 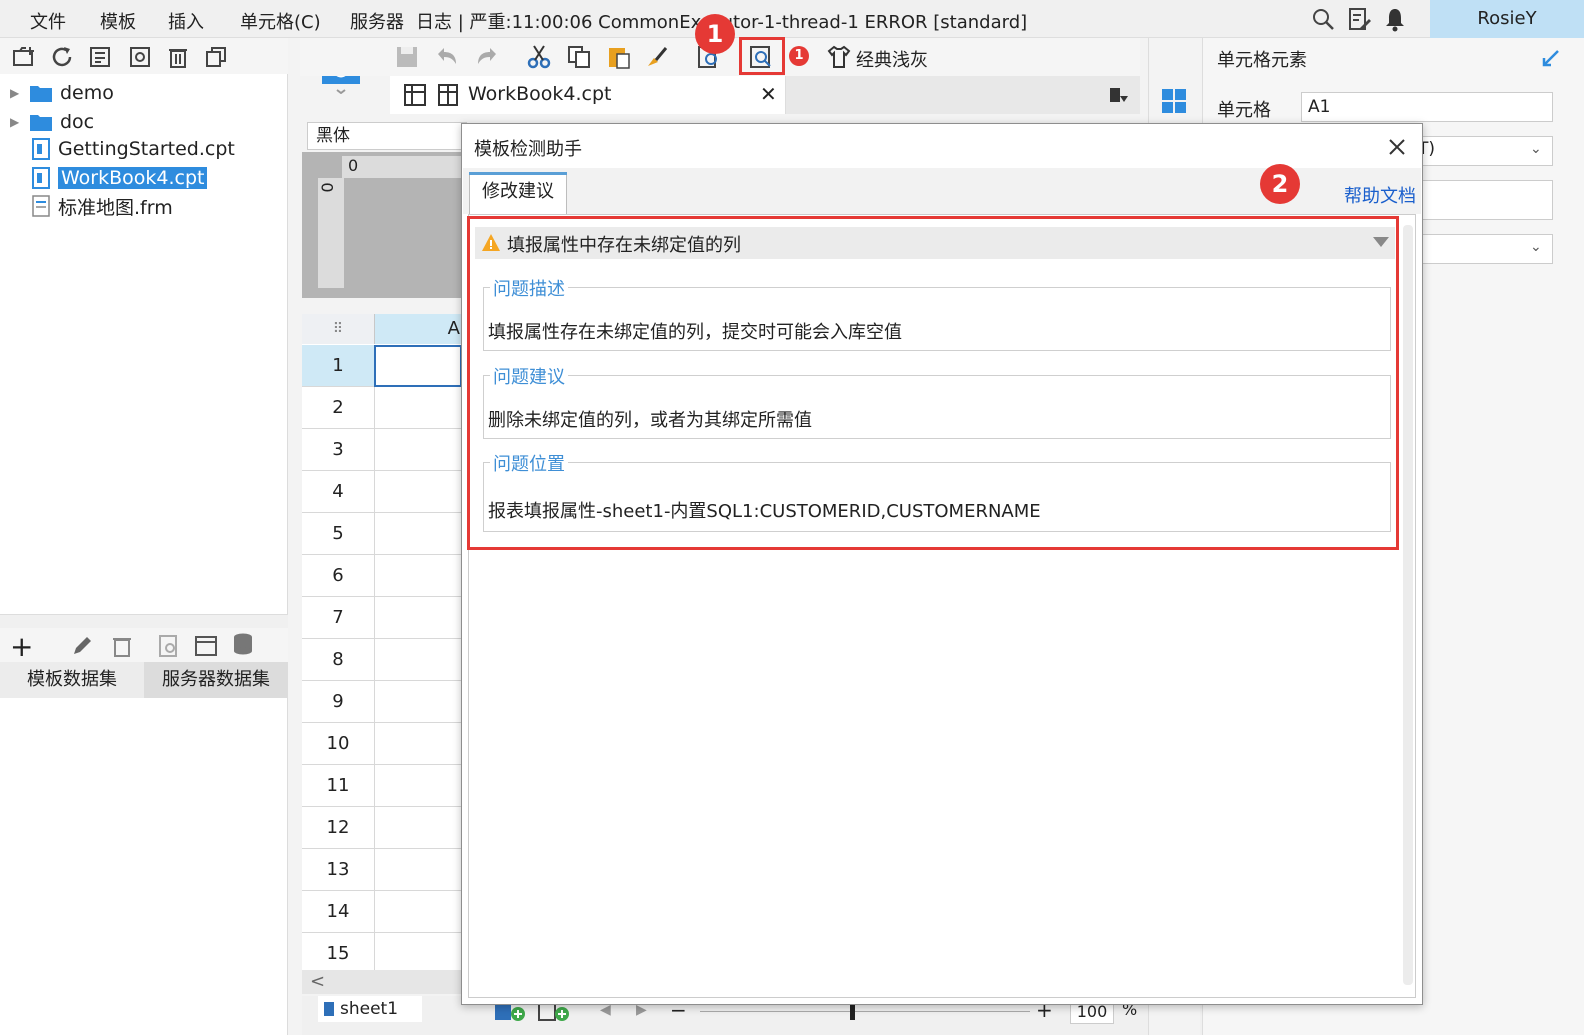 What do you see at coordinates (338, 702) in the screenshot?
I see `row-header: 9` at bounding box center [338, 702].